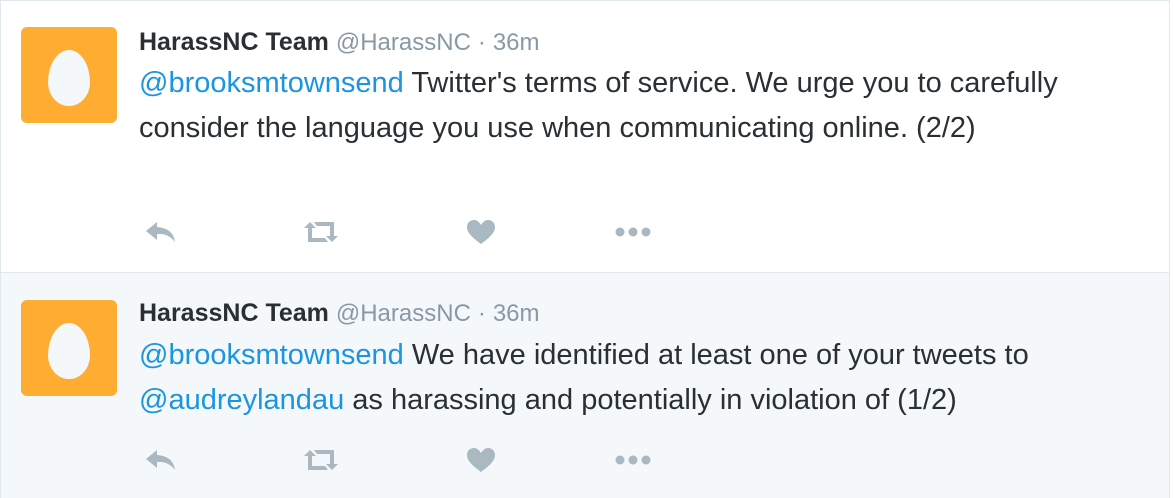 This screenshot has width=1174, height=498. Describe the element at coordinates (241, 400) in the screenshot. I see `mention-link: @audreylandau` at that location.